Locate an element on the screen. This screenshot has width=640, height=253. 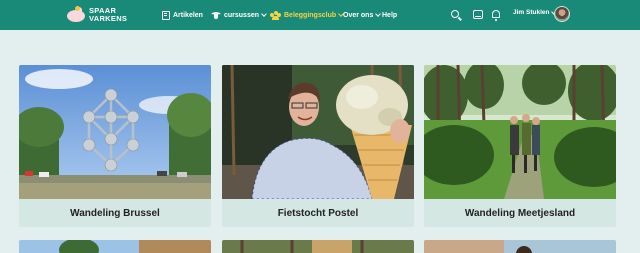
nav-cursussen-label: cursussen is located at coordinates (242, 15).